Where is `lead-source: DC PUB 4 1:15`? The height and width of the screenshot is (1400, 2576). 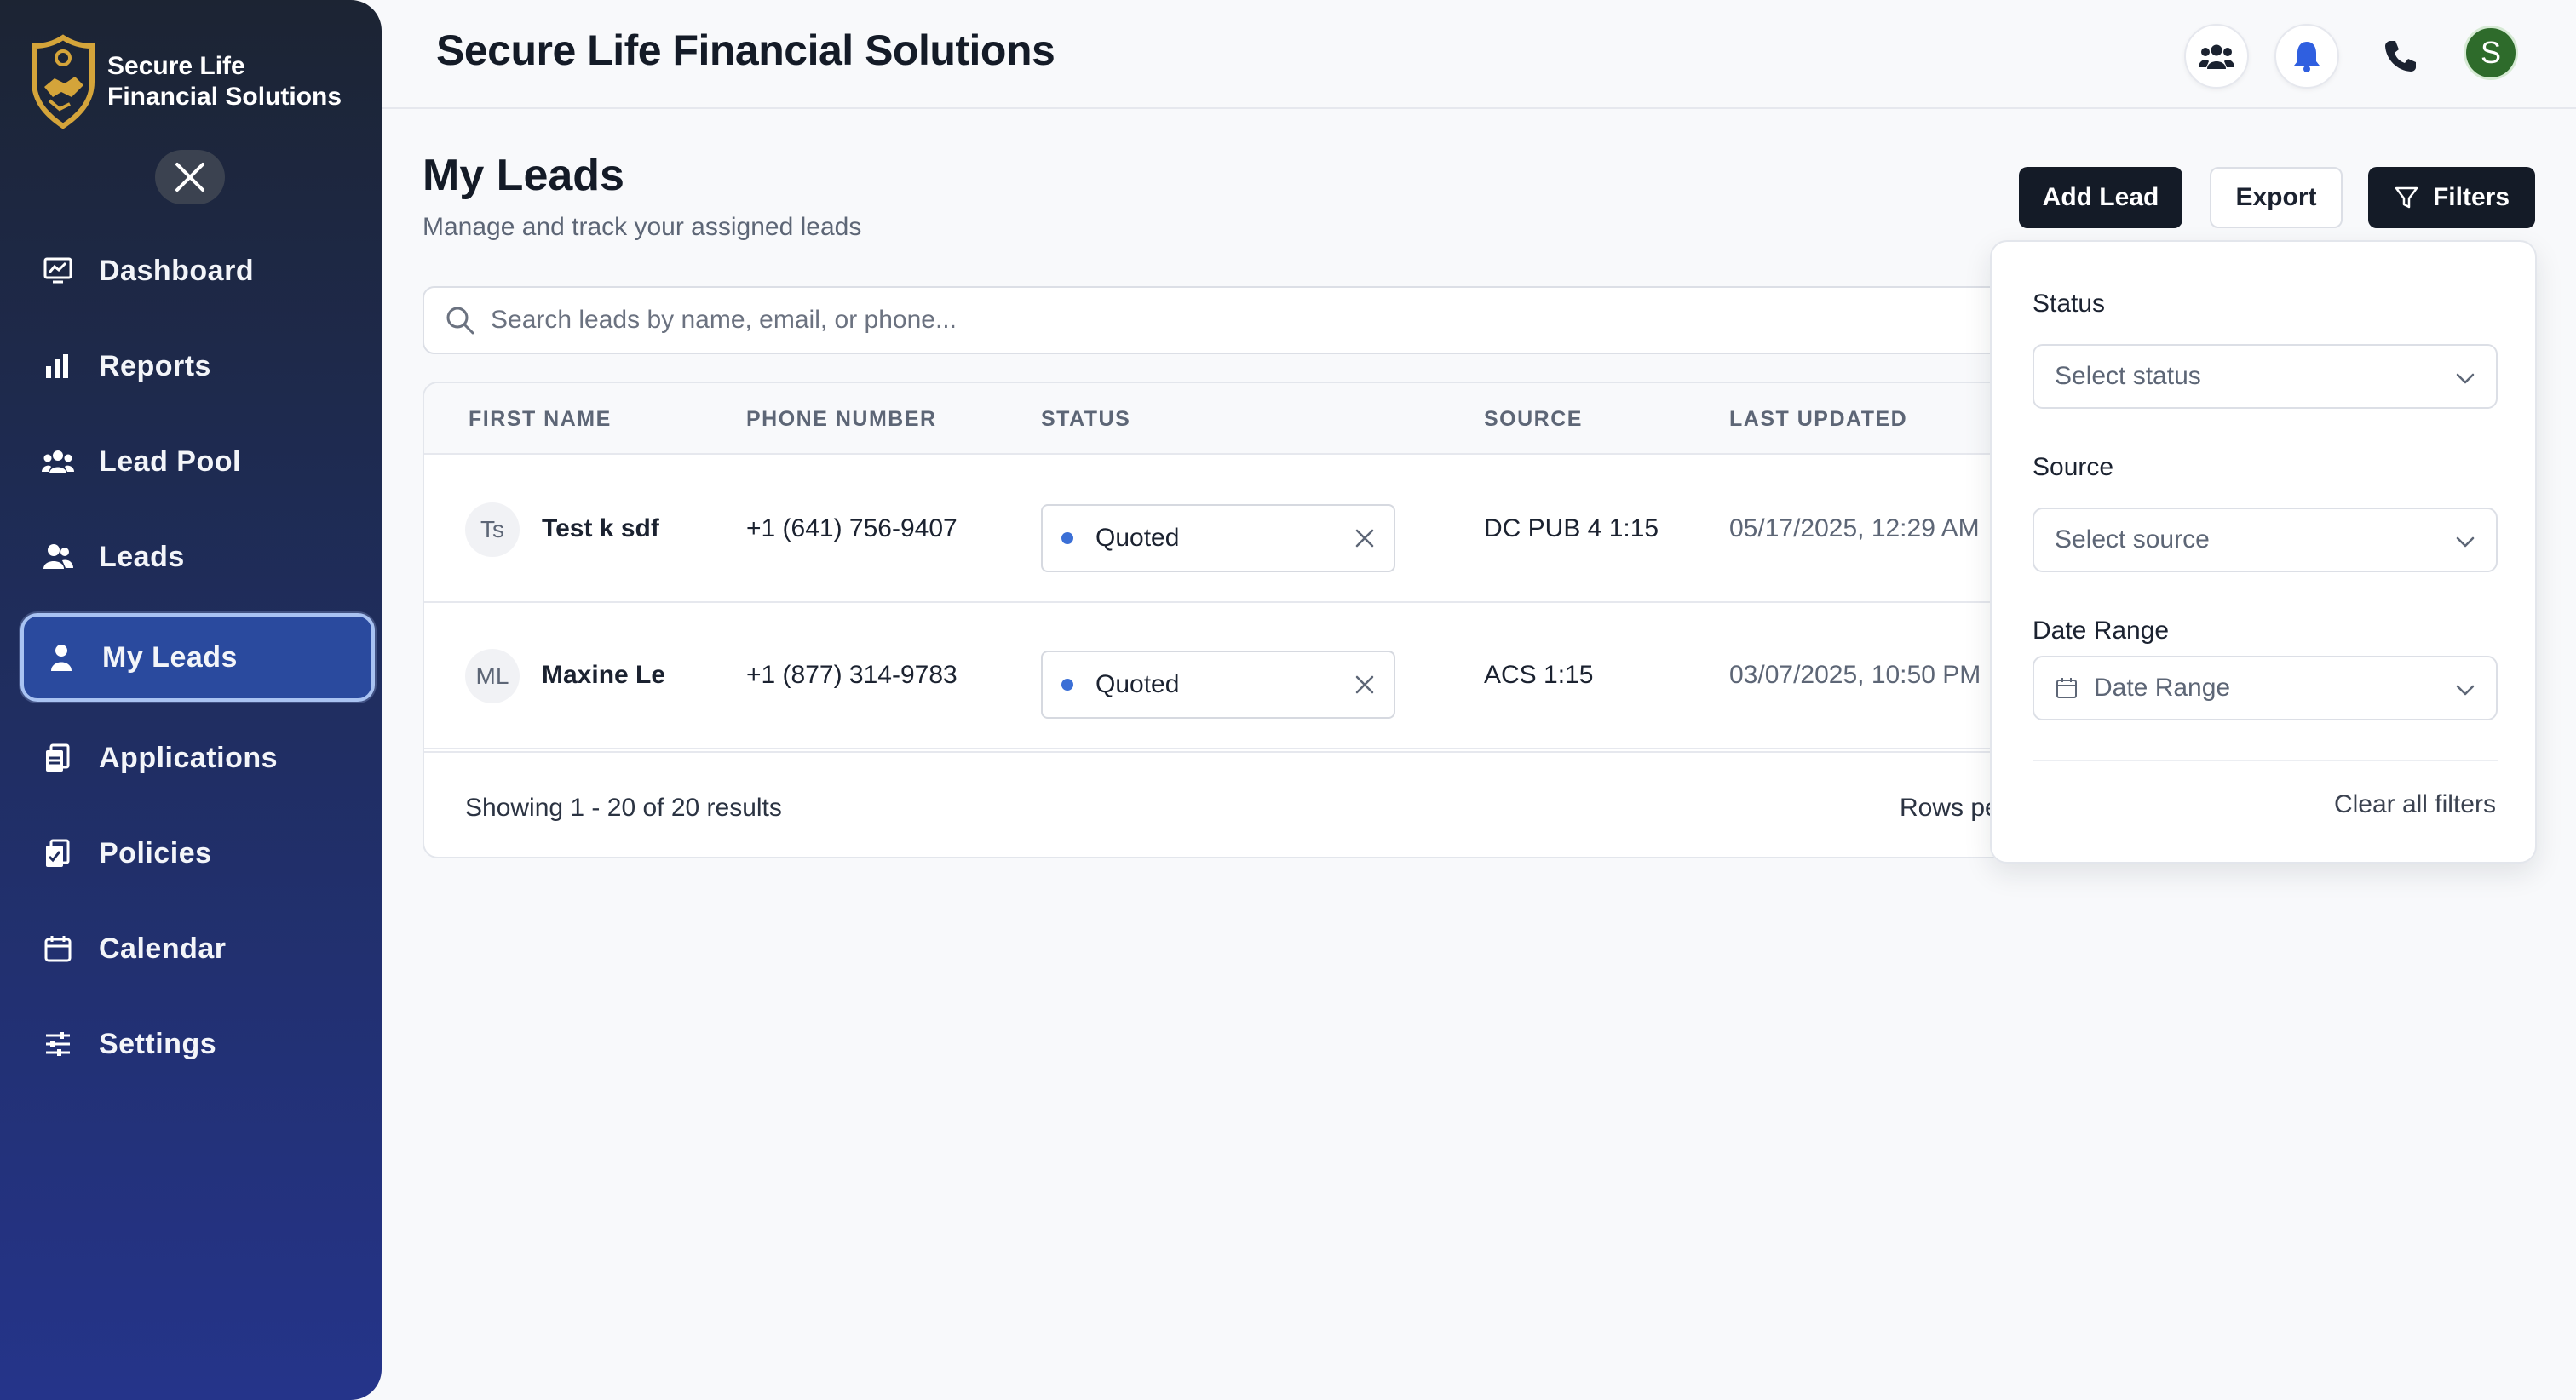
lead-source: DC PUB 4 1:15 is located at coordinates (1572, 528).